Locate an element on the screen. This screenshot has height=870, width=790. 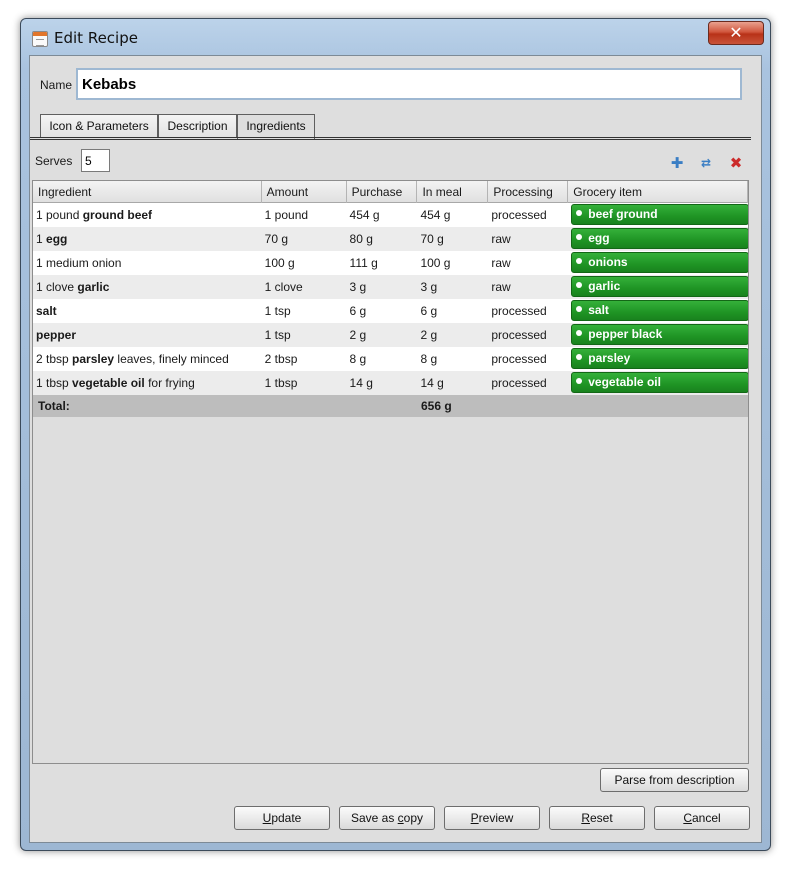
column-header-purchase: Purchase is located at coordinates (382, 192).